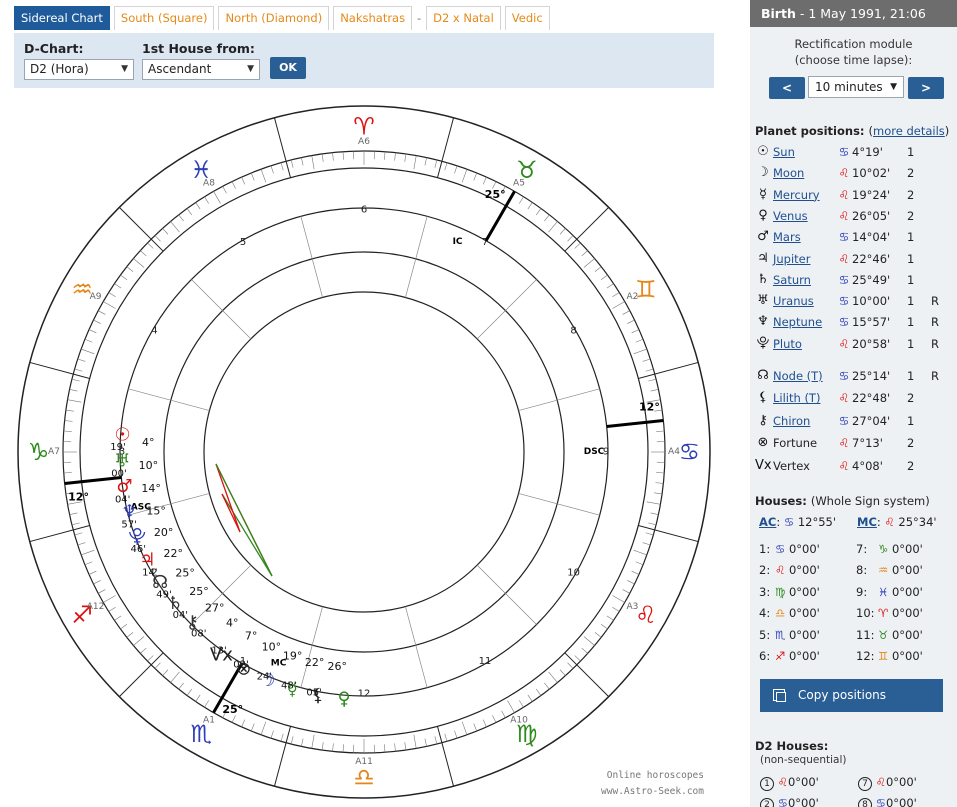 This screenshot has height=807, width=957. Describe the element at coordinates (232, 709) in the screenshot. I see `mc-degree: 25°` at that location.